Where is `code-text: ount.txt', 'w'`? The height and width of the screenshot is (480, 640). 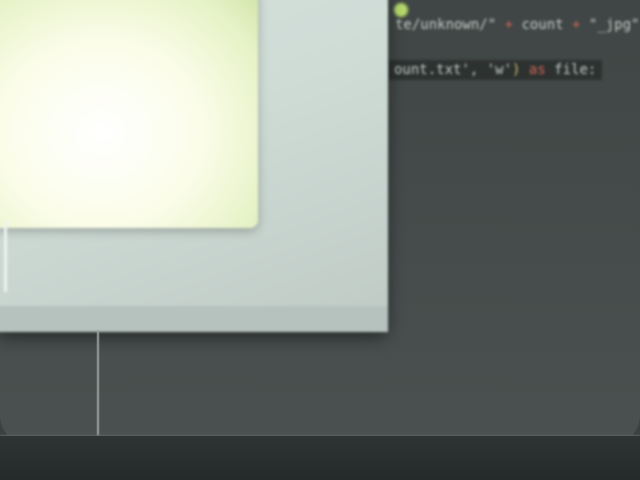
code-text: ount.txt', 'w' is located at coordinates (453, 70).